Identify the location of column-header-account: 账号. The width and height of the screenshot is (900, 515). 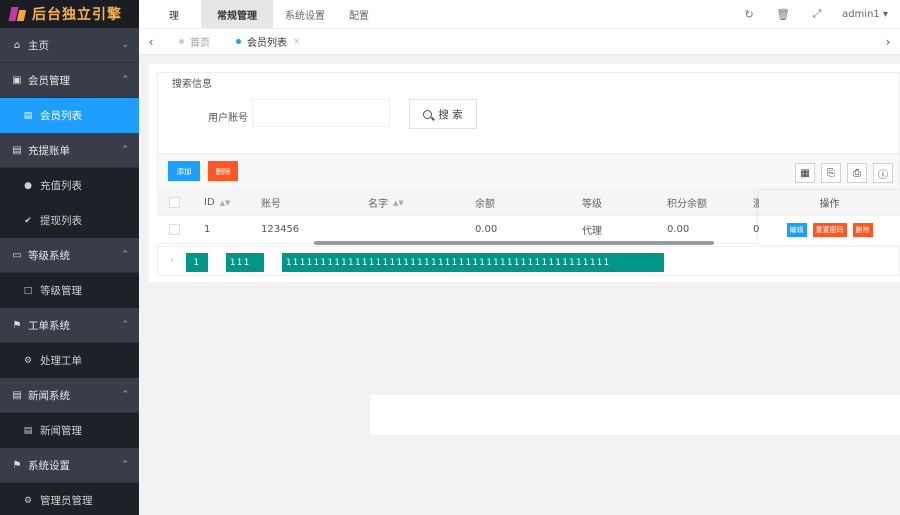
(271, 204).